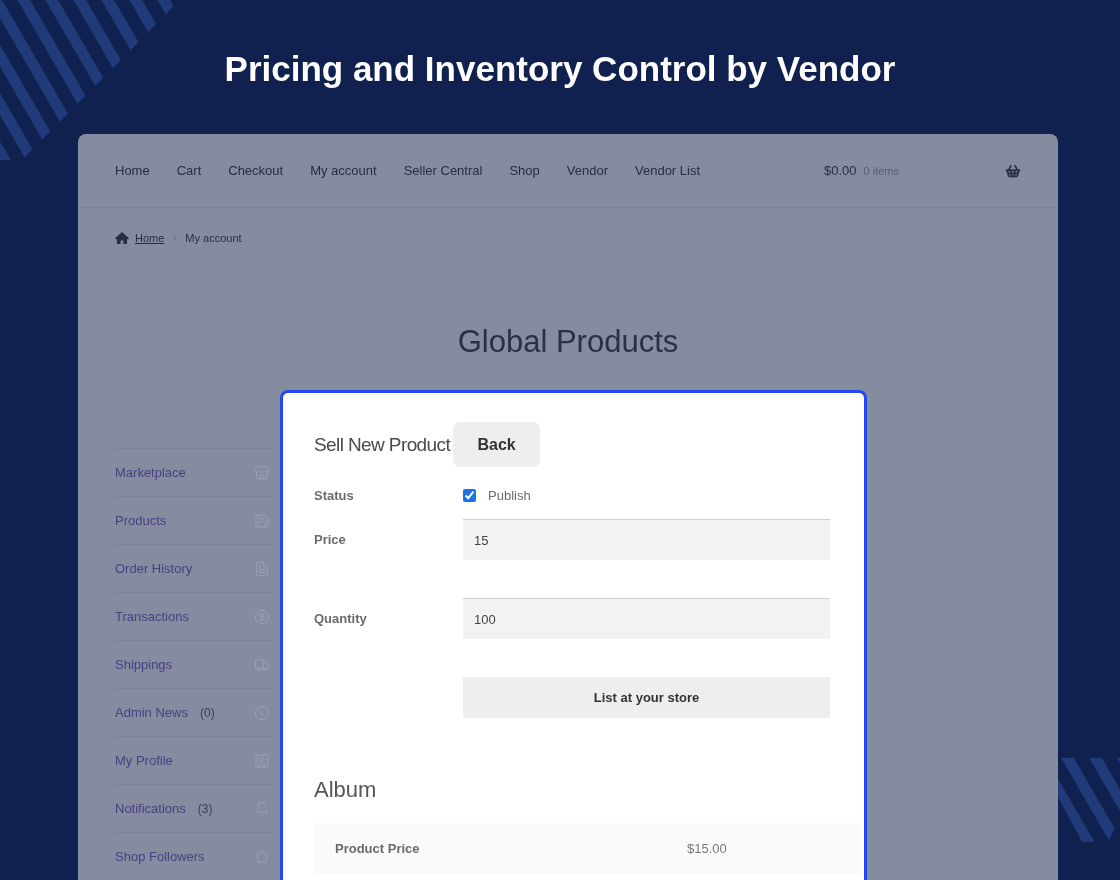 The image size is (1120, 880). I want to click on sidebar-link: Products, so click(195, 521).